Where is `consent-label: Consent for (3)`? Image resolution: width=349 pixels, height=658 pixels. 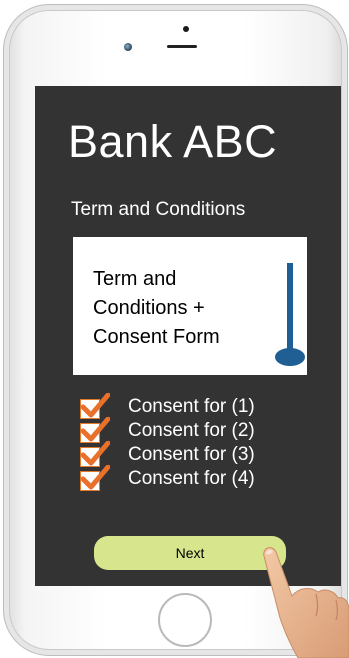
consent-label: Consent for (3) is located at coordinates (191, 454).